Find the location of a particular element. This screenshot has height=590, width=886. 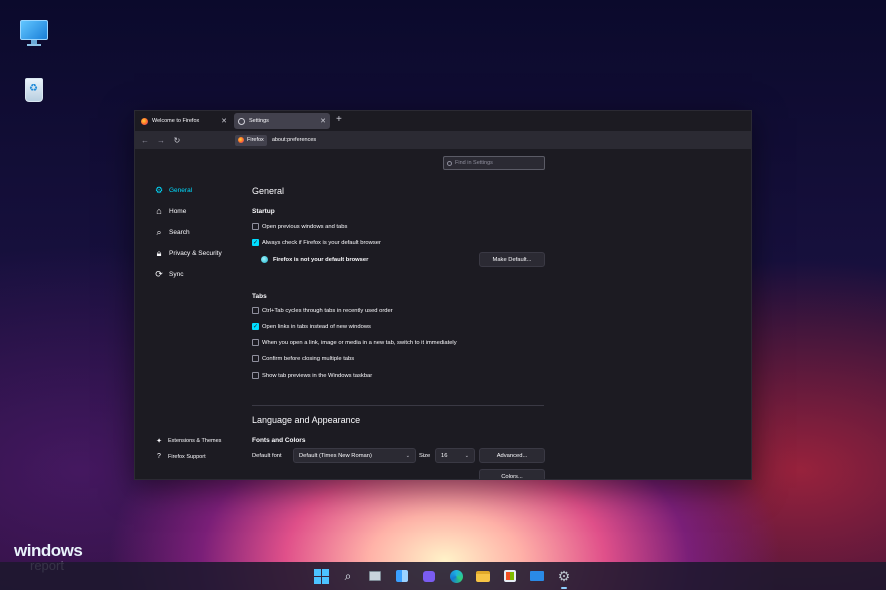

sidebar-item-home: ⌂ Home is located at coordinates (170, 211).